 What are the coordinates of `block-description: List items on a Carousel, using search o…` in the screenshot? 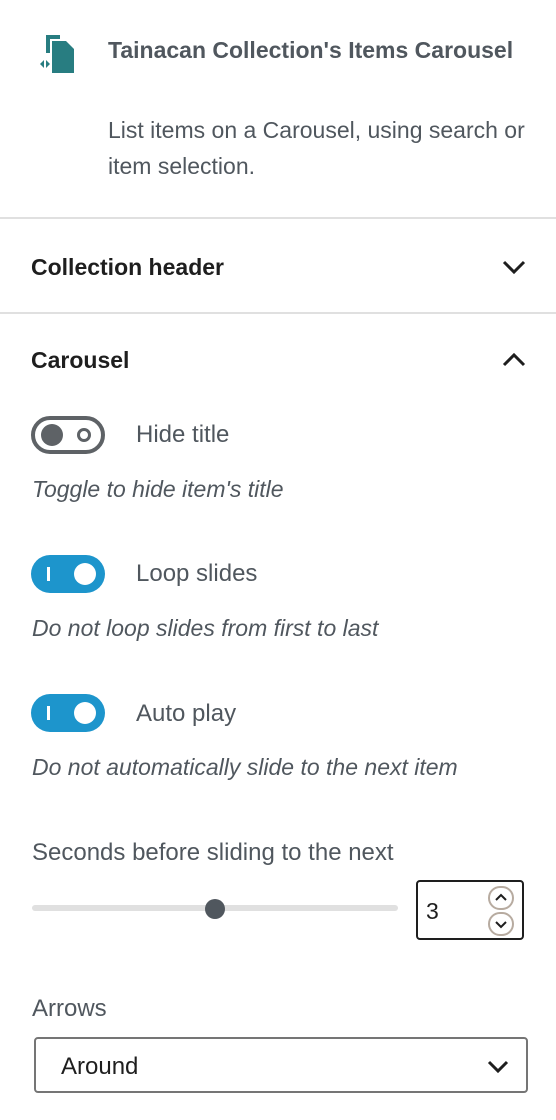 It's located at (316, 148).